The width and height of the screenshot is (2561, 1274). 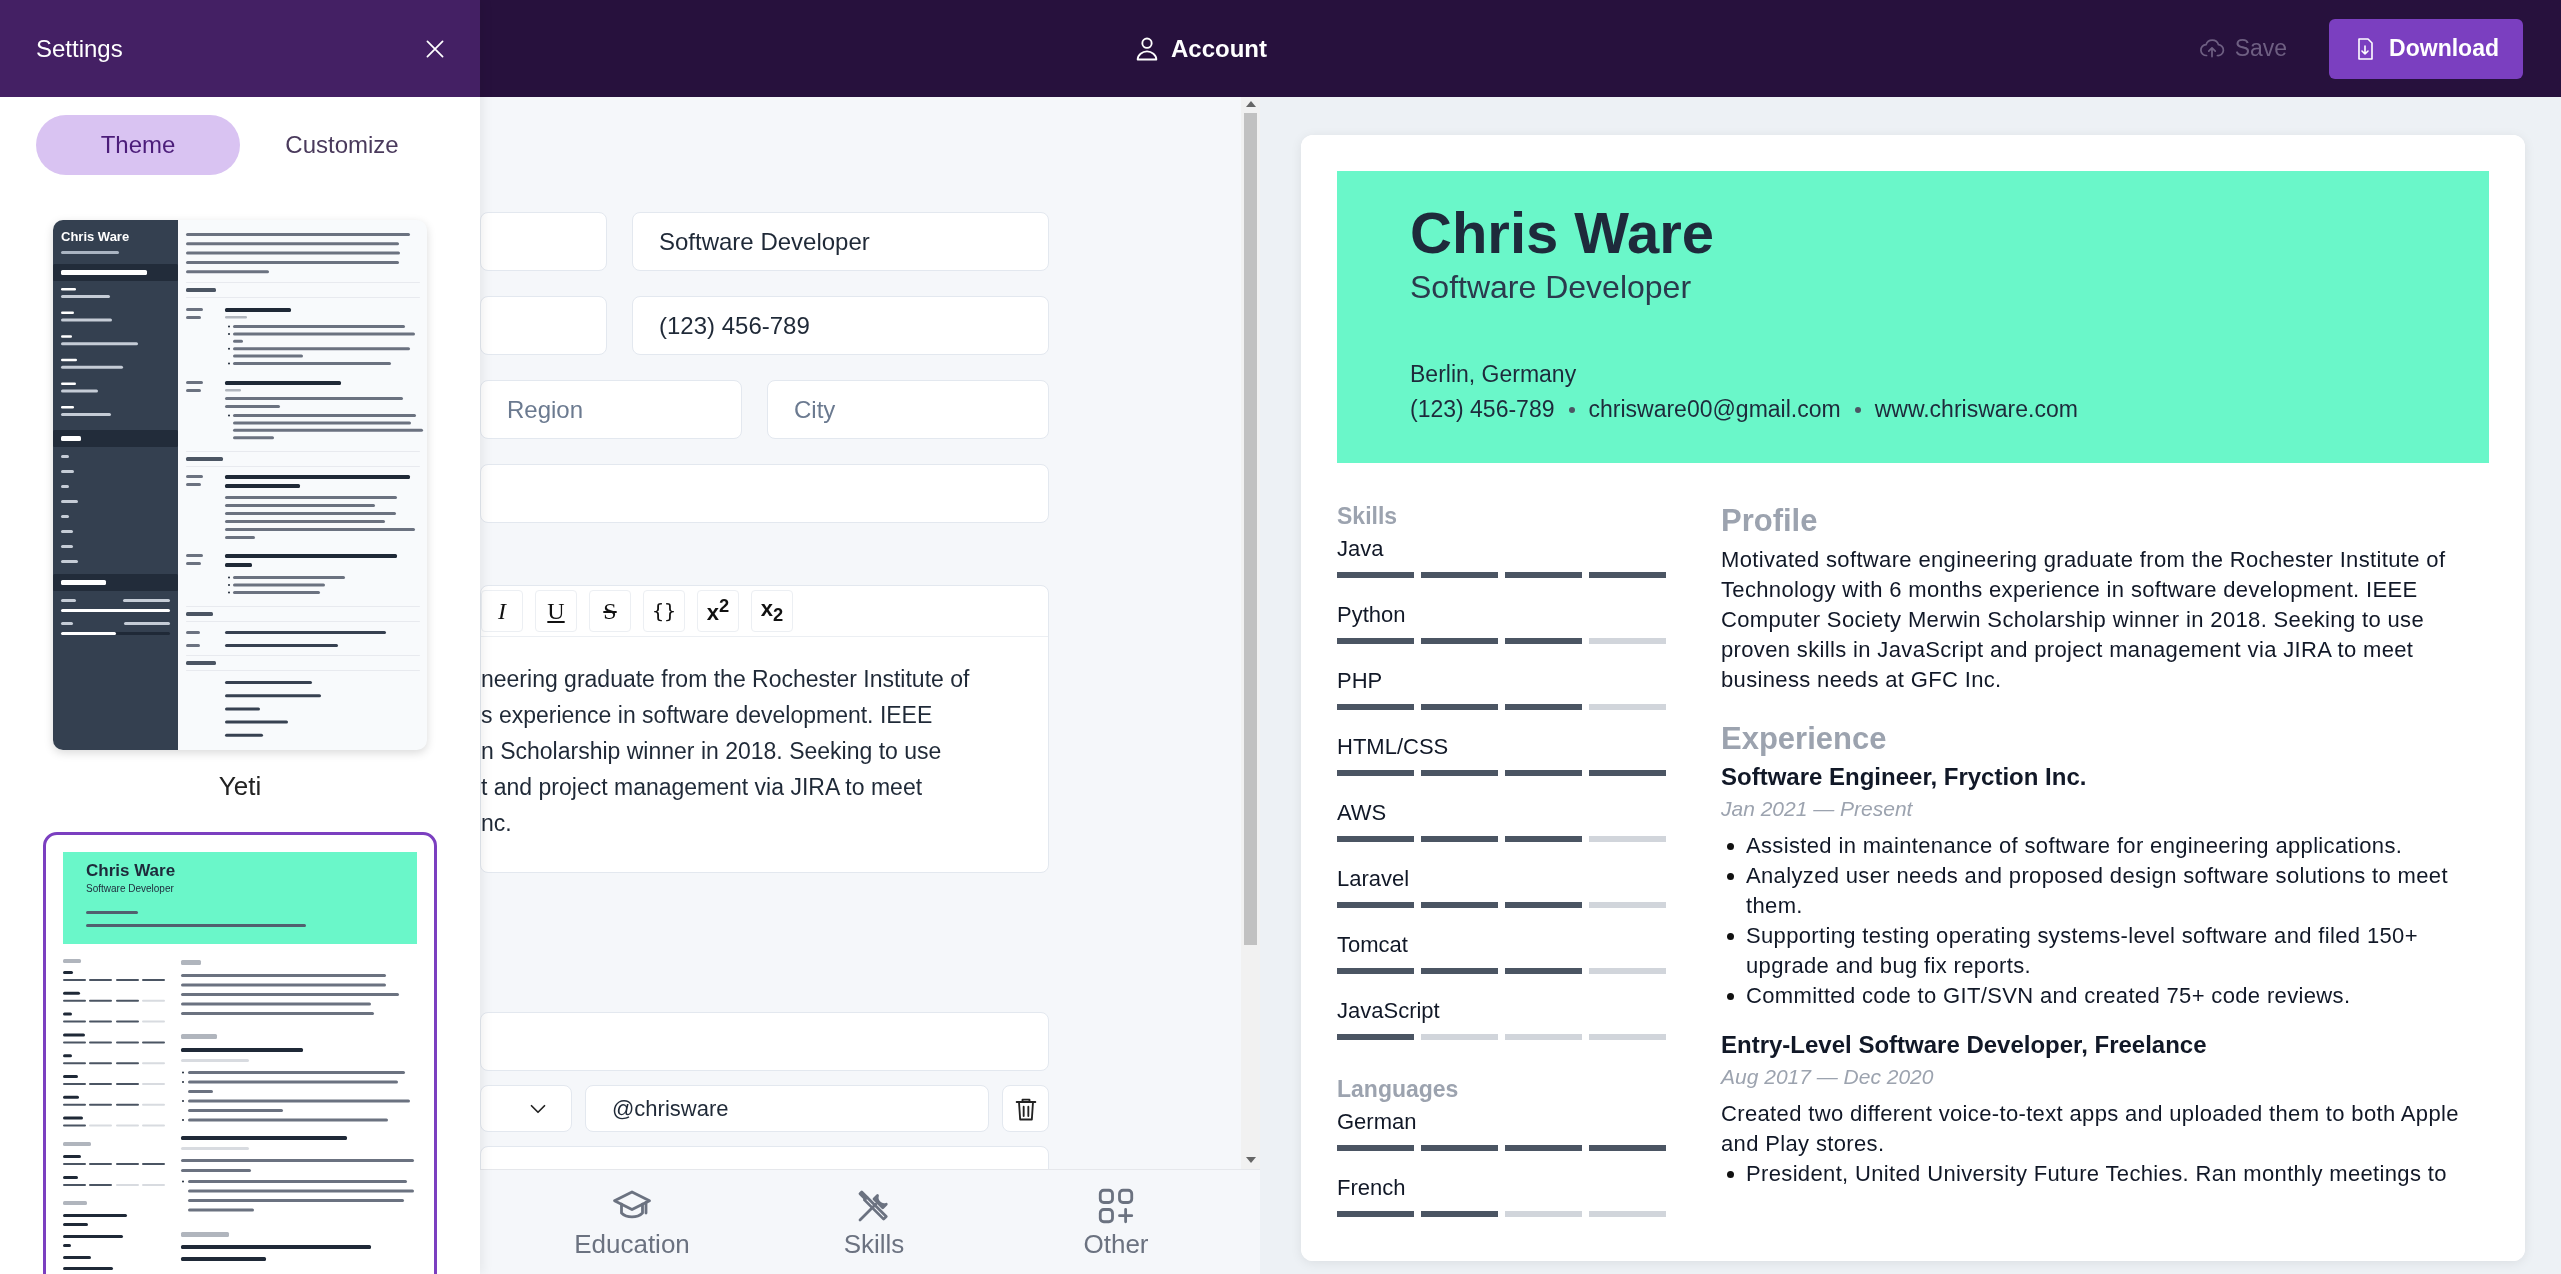 What do you see at coordinates (1493, 374) in the screenshot?
I see `location-text: Berlin, Germany` at bounding box center [1493, 374].